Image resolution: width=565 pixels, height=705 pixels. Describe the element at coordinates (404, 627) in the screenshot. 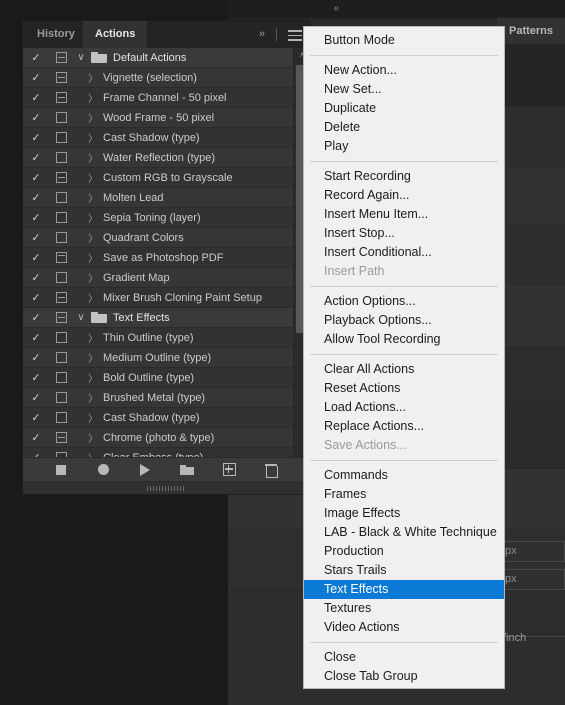

I see `menu-item: Video Actions` at that location.